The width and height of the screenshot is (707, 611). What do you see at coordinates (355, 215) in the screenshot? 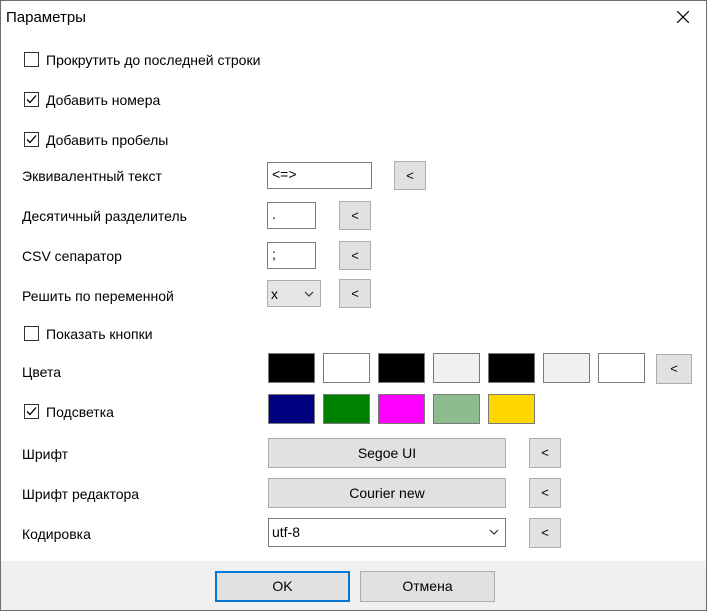
I see `decimal-sep-reset-button: <` at bounding box center [355, 215].